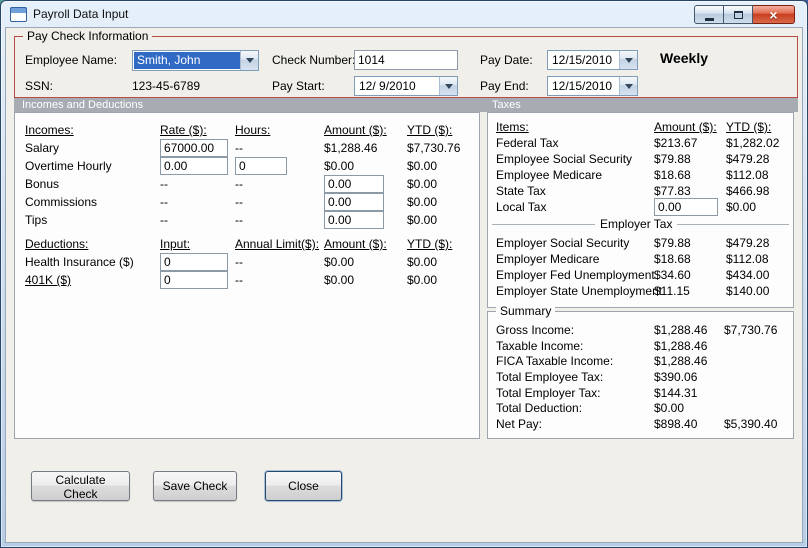 The height and width of the screenshot is (548, 808). Describe the element at coordinates (527, 143) in the screenshot. I see `row-label: Federal Tax` at that location.